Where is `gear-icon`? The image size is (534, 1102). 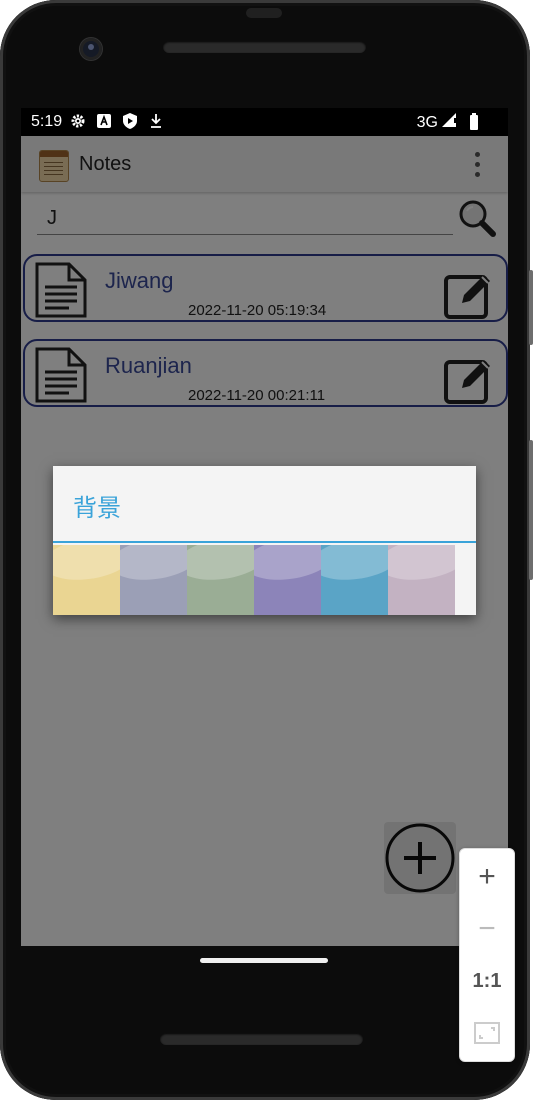
gear-icon is located at coordinates (78, 121).